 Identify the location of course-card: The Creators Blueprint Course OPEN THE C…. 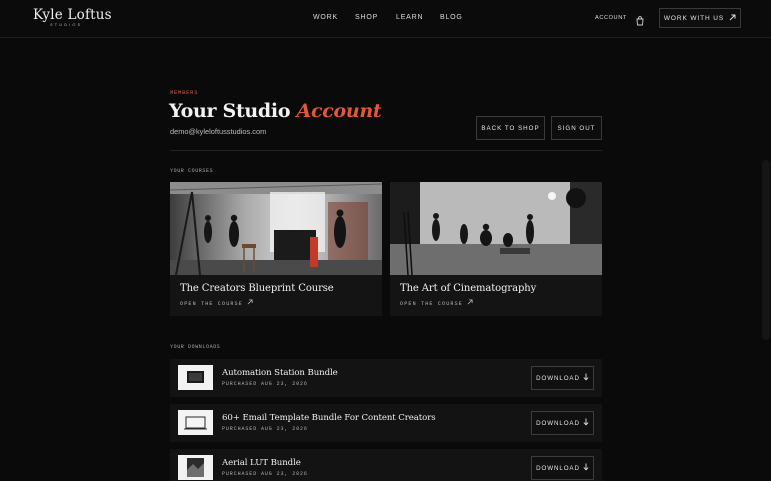
(276, 249).